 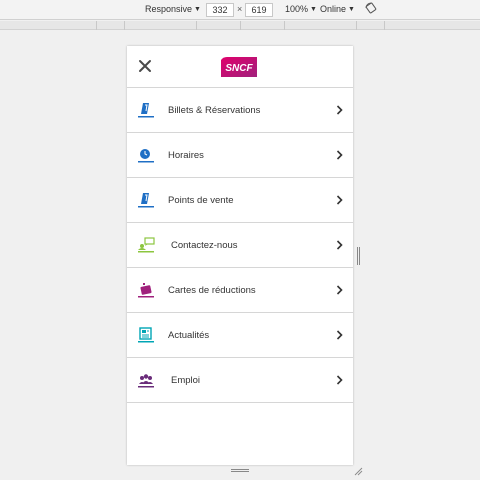 I want to click on zoom-select: 100% ▼, so click(x=301, y=9).